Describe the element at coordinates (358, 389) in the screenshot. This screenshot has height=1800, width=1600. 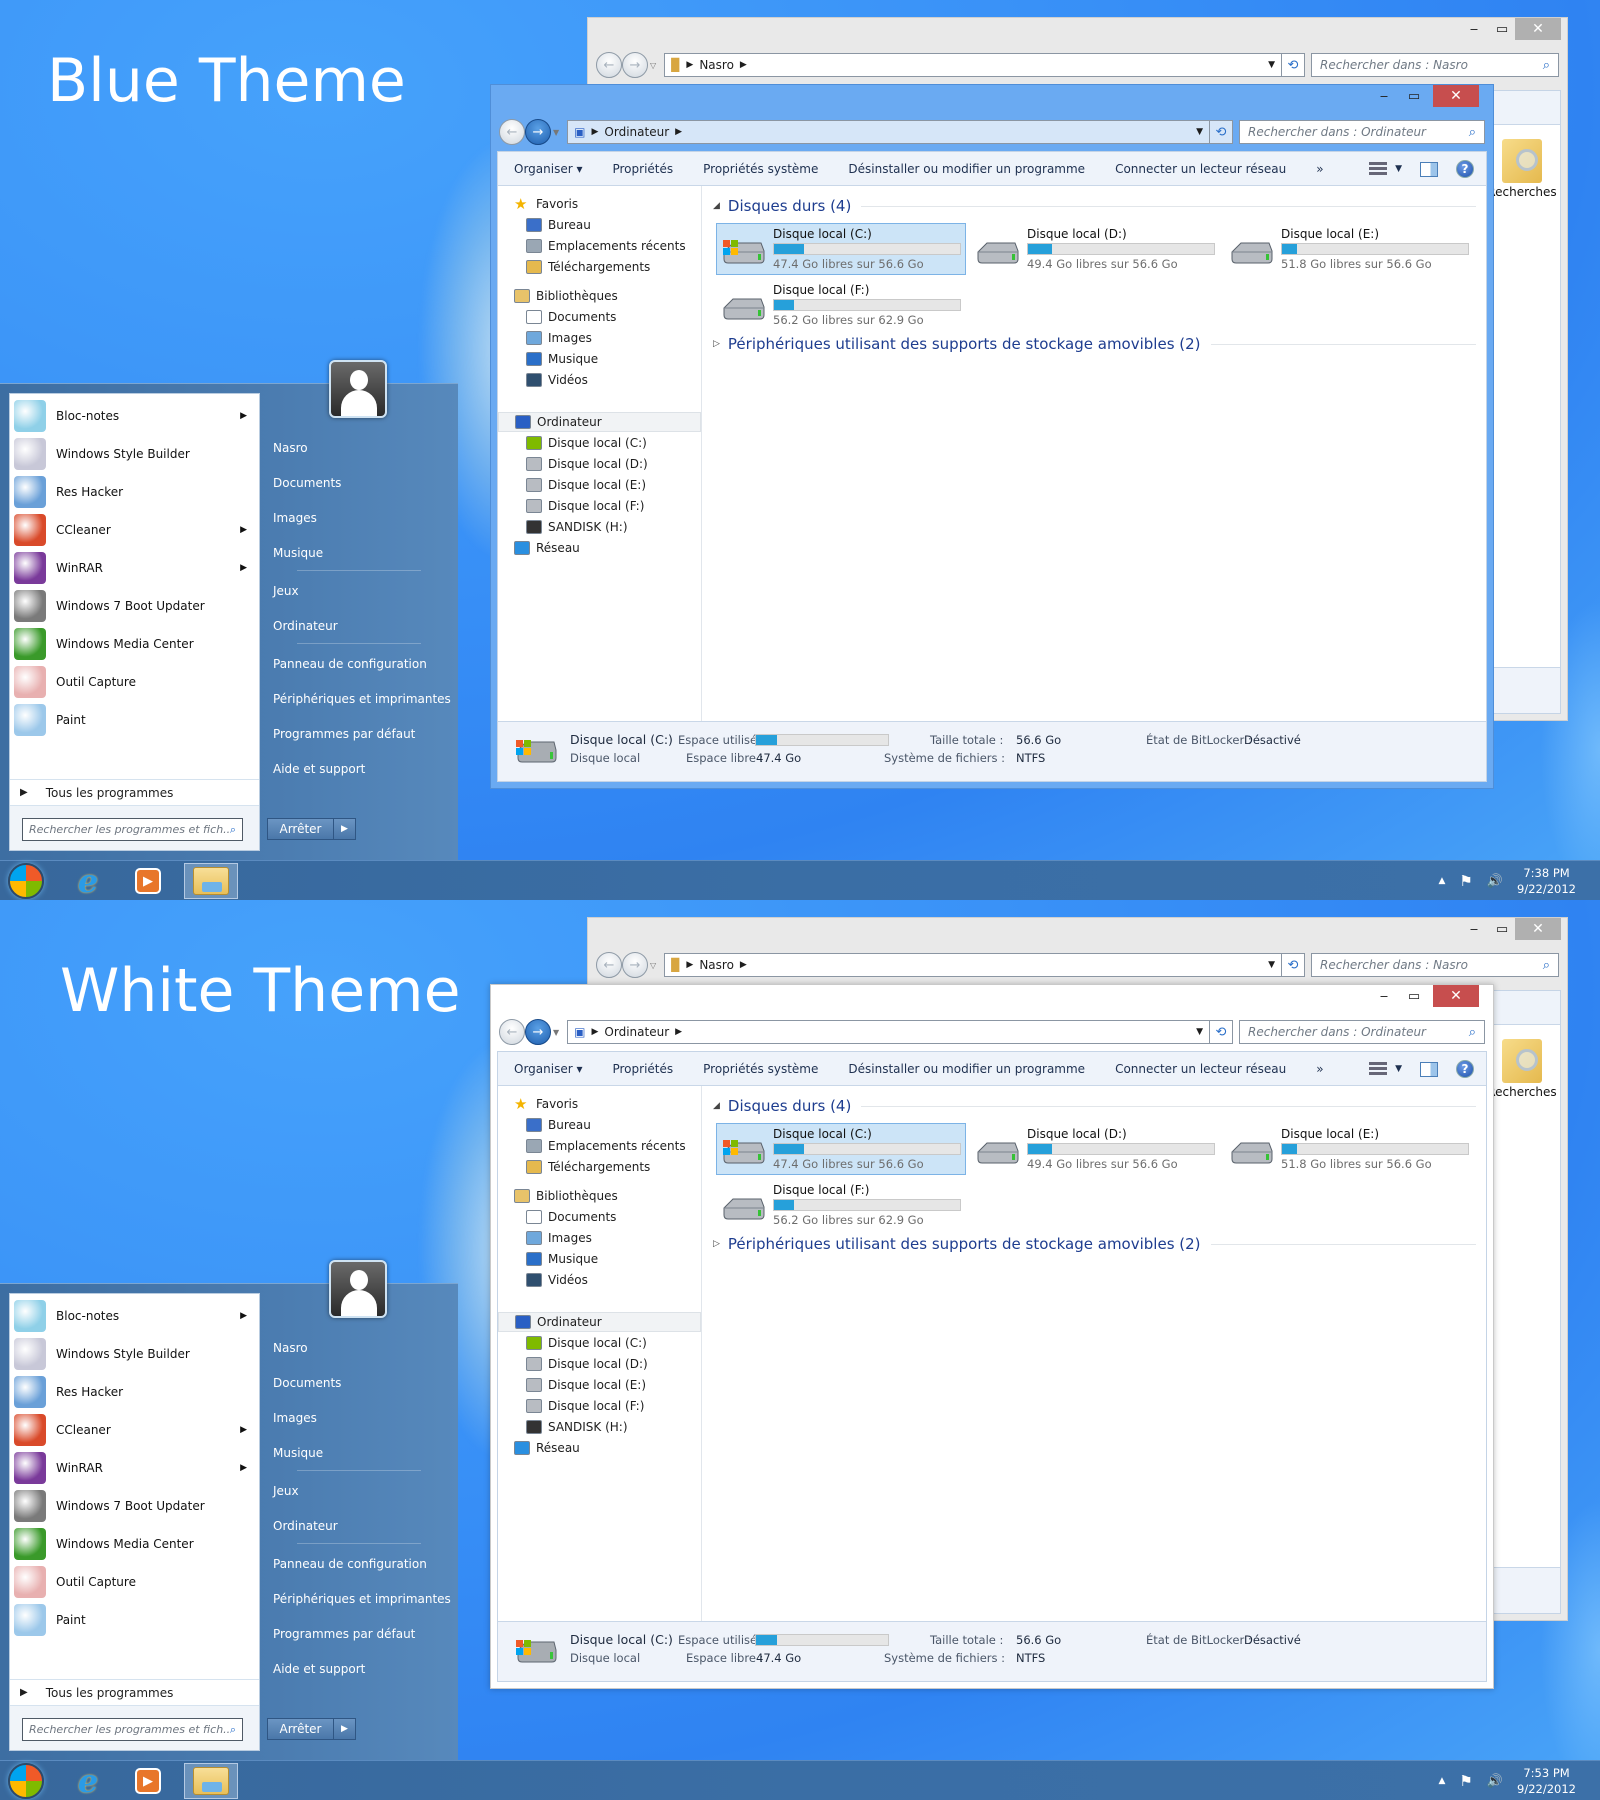
I see `user-avatar` at that location.